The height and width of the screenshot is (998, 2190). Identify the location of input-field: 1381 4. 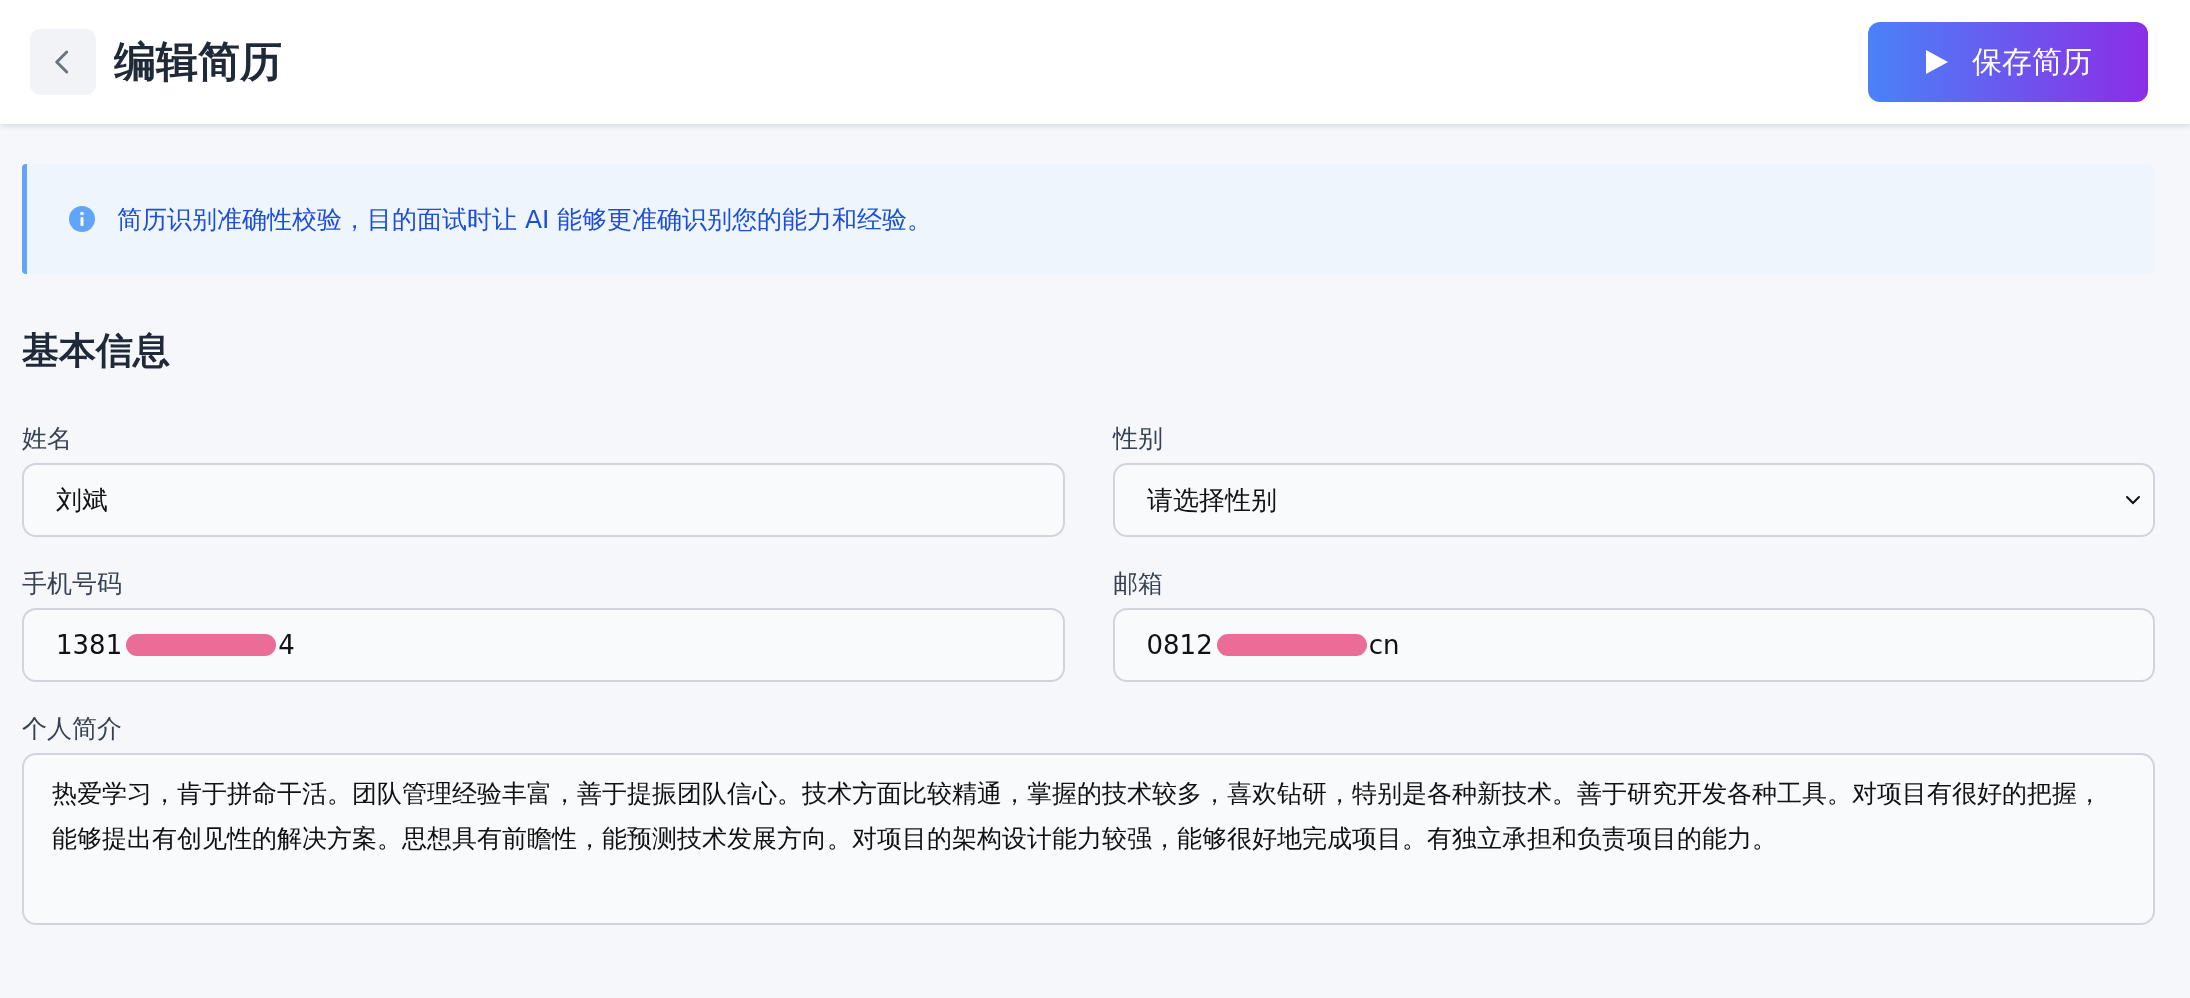
(543, 645).